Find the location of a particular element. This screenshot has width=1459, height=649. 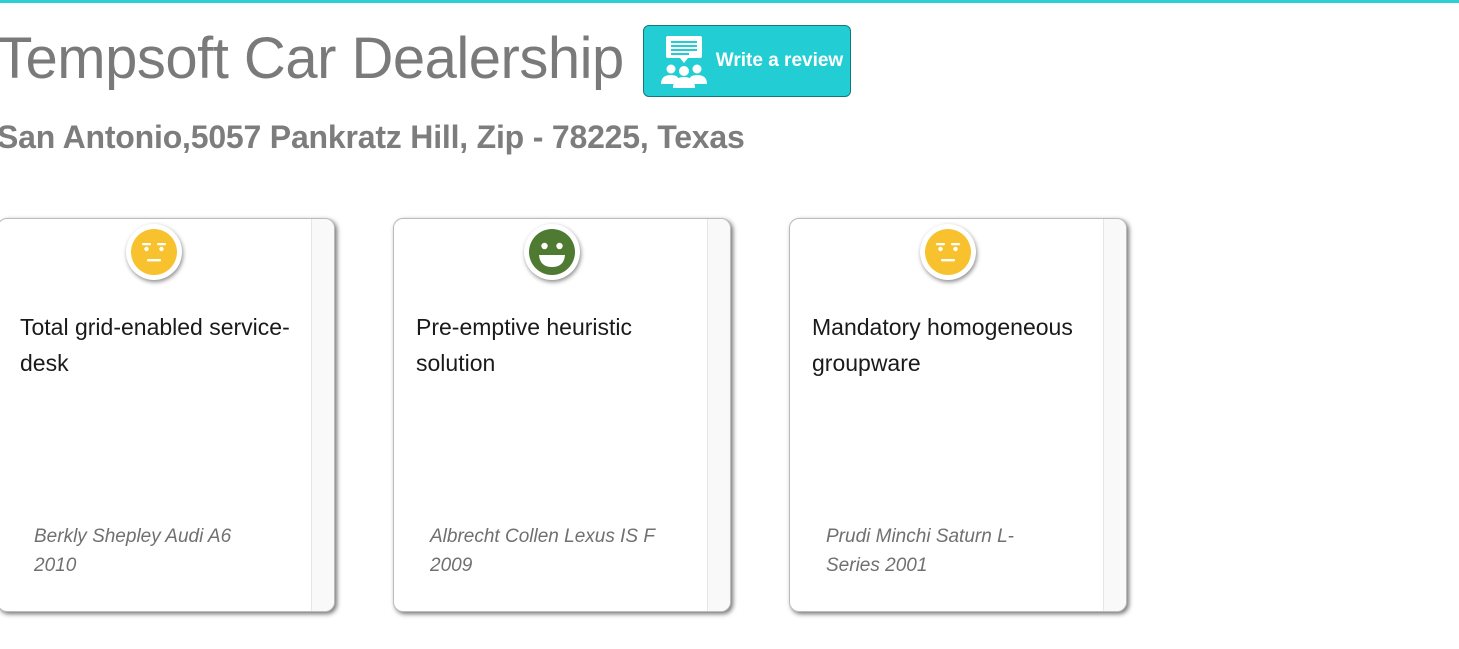

review-text: Pre-emptive heuristic solution is located at coordinates (524, 345).